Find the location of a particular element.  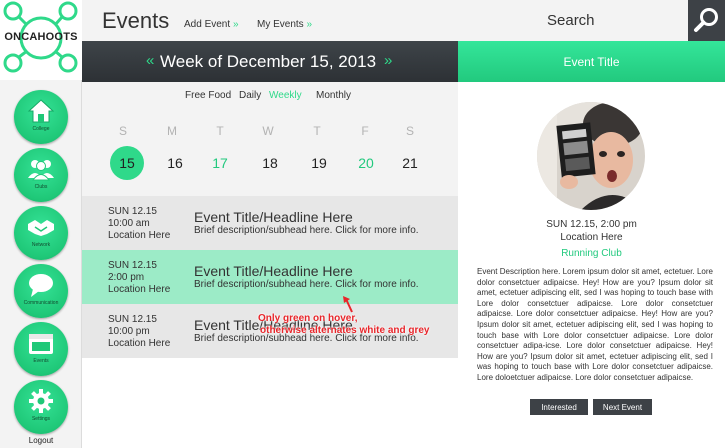

event-time: 2:00 pm is located at coordinates (126, 277).